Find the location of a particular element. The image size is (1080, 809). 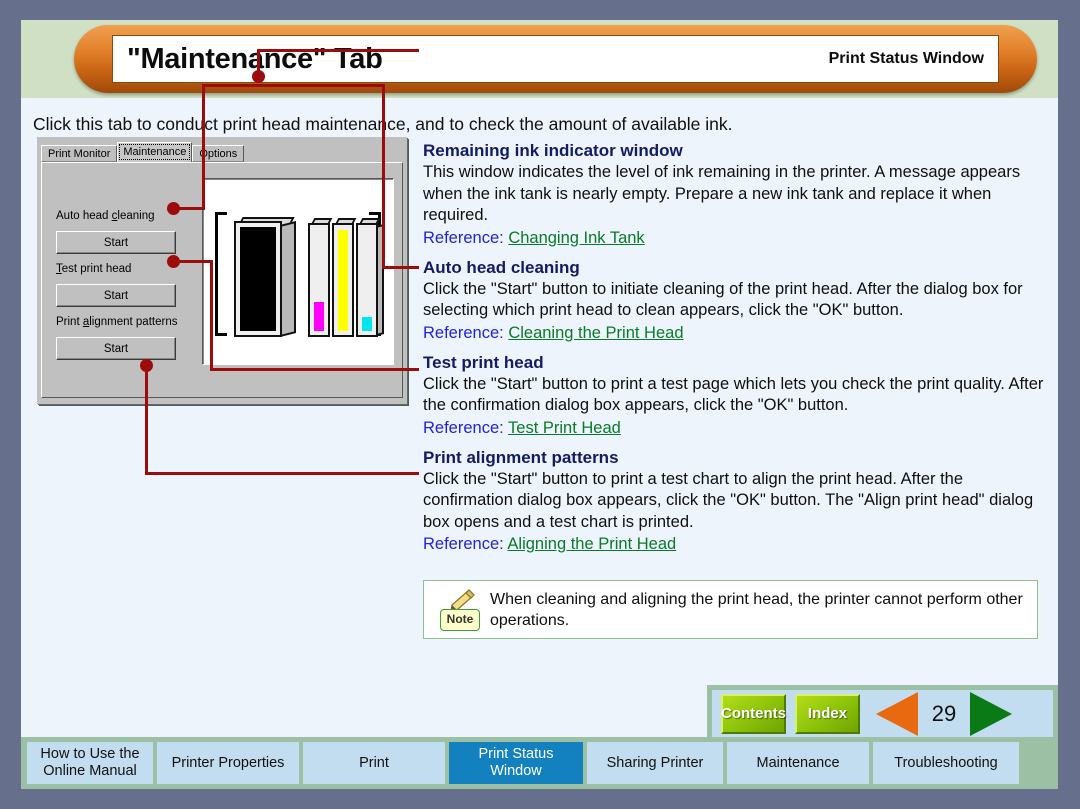

callout-line-auto-e is located at coordinates (400, 267).